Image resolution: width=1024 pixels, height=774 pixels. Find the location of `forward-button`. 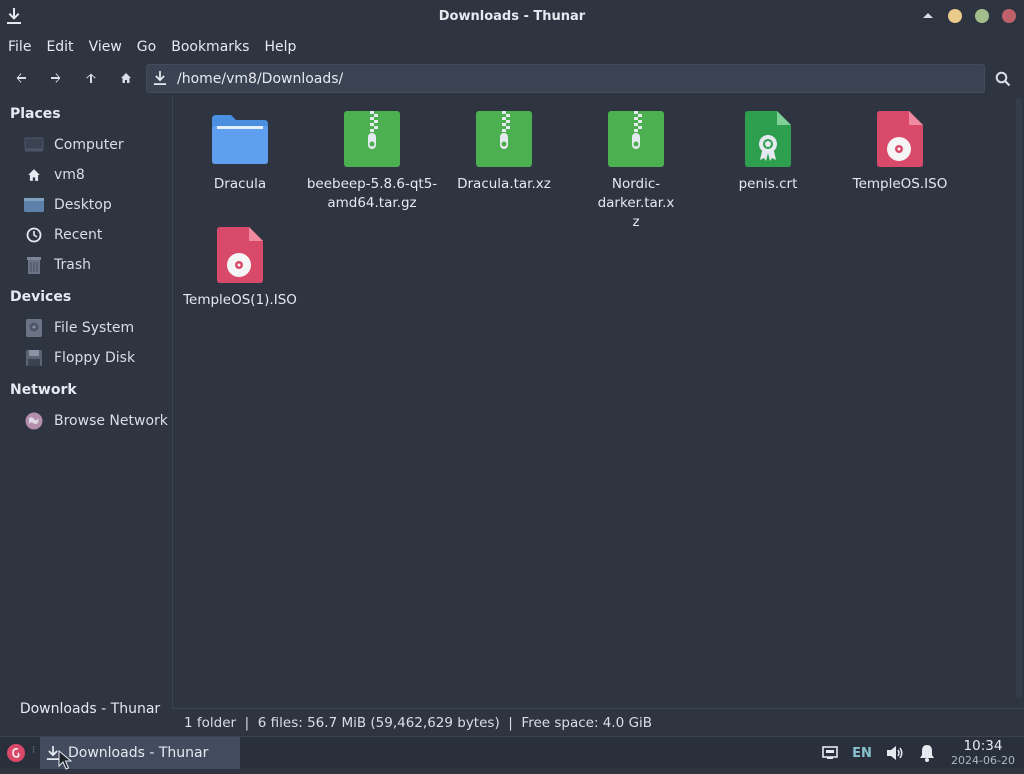

forward-button is located at coordinates (56, 78).